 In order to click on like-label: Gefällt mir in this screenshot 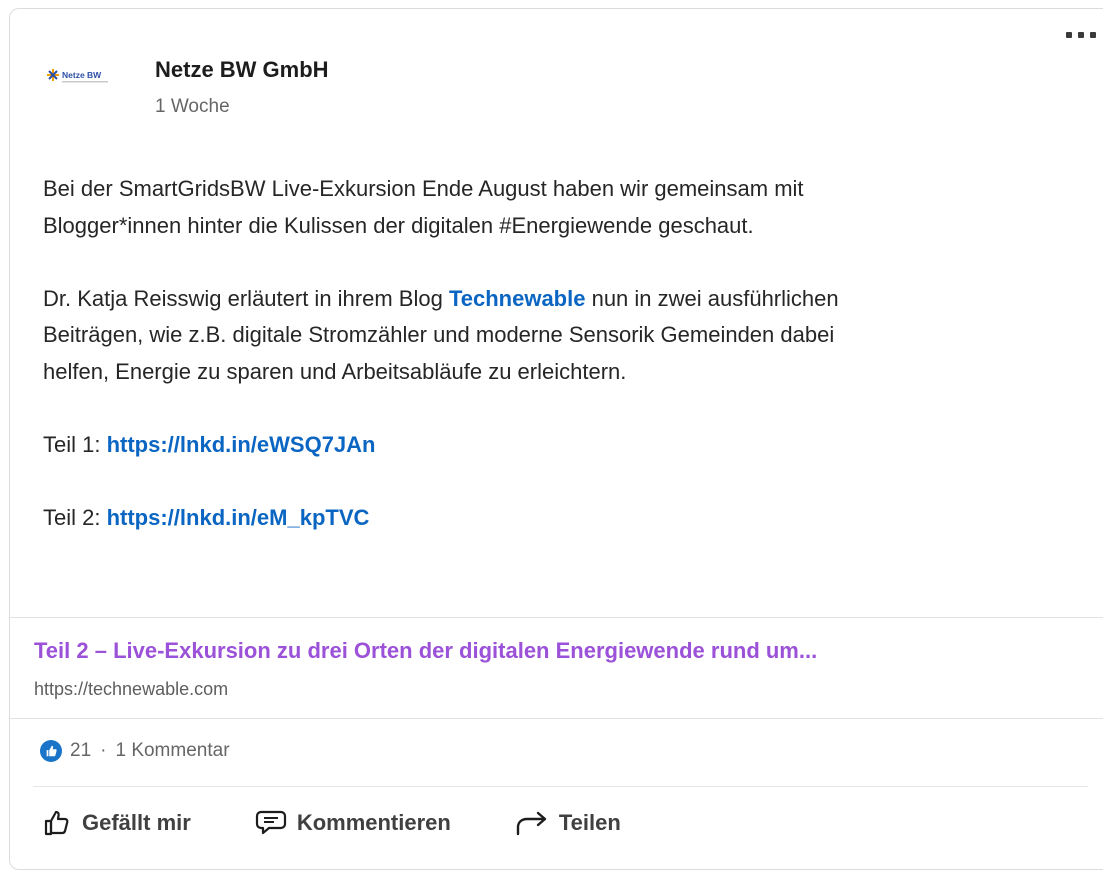, I will do `click(136, 822)`.